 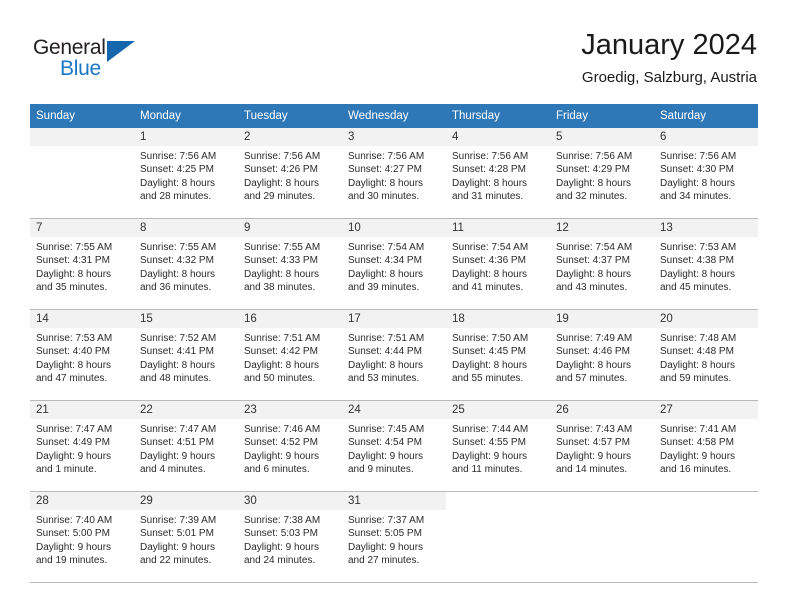 I want to click on sunrise-time: Sunrise: 7:48 AM, so click(x=698, y=338).